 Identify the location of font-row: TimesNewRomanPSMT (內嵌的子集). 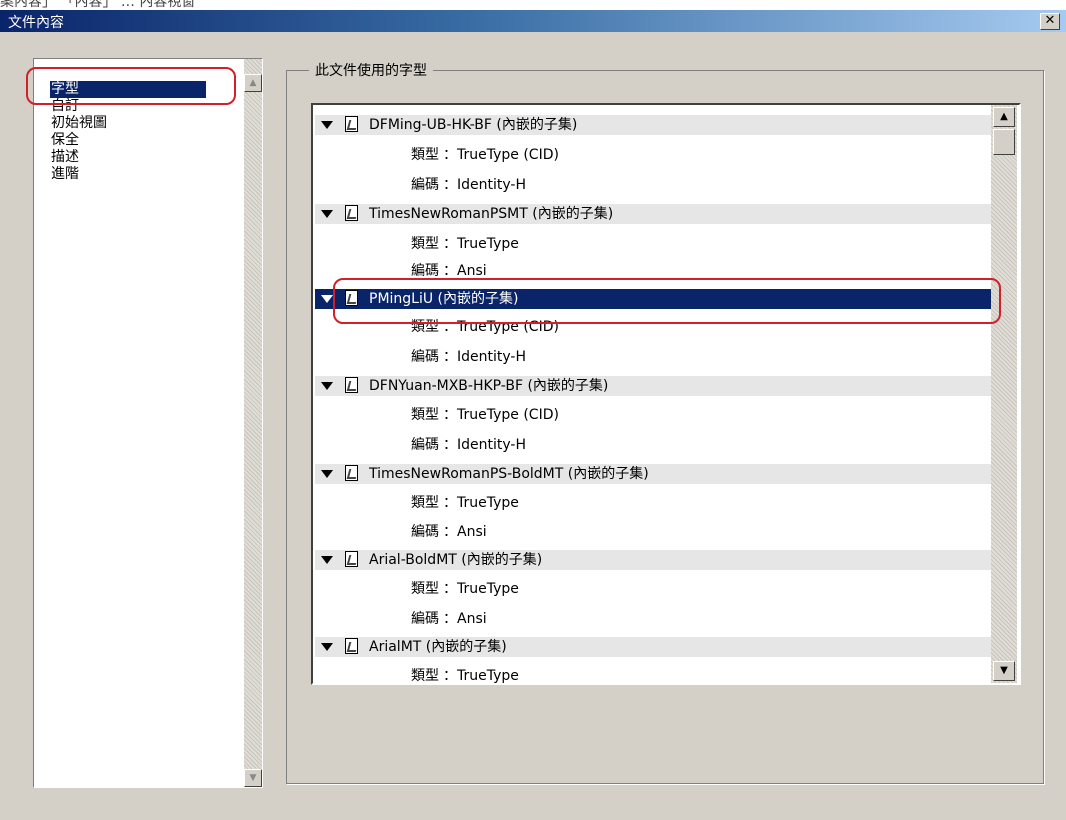
(653, 214).